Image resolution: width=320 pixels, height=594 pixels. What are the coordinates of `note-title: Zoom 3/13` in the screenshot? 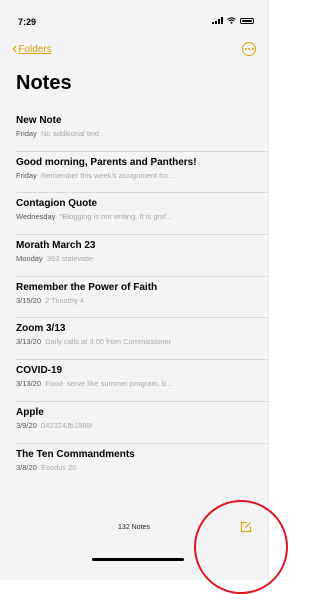 It's located at (41, 329).